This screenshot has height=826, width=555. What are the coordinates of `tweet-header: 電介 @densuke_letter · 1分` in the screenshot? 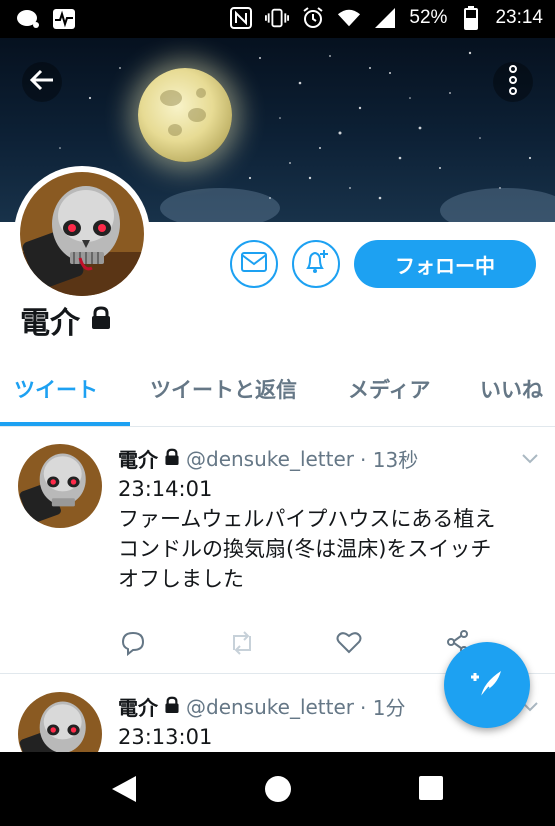 It's located at (261, 706).